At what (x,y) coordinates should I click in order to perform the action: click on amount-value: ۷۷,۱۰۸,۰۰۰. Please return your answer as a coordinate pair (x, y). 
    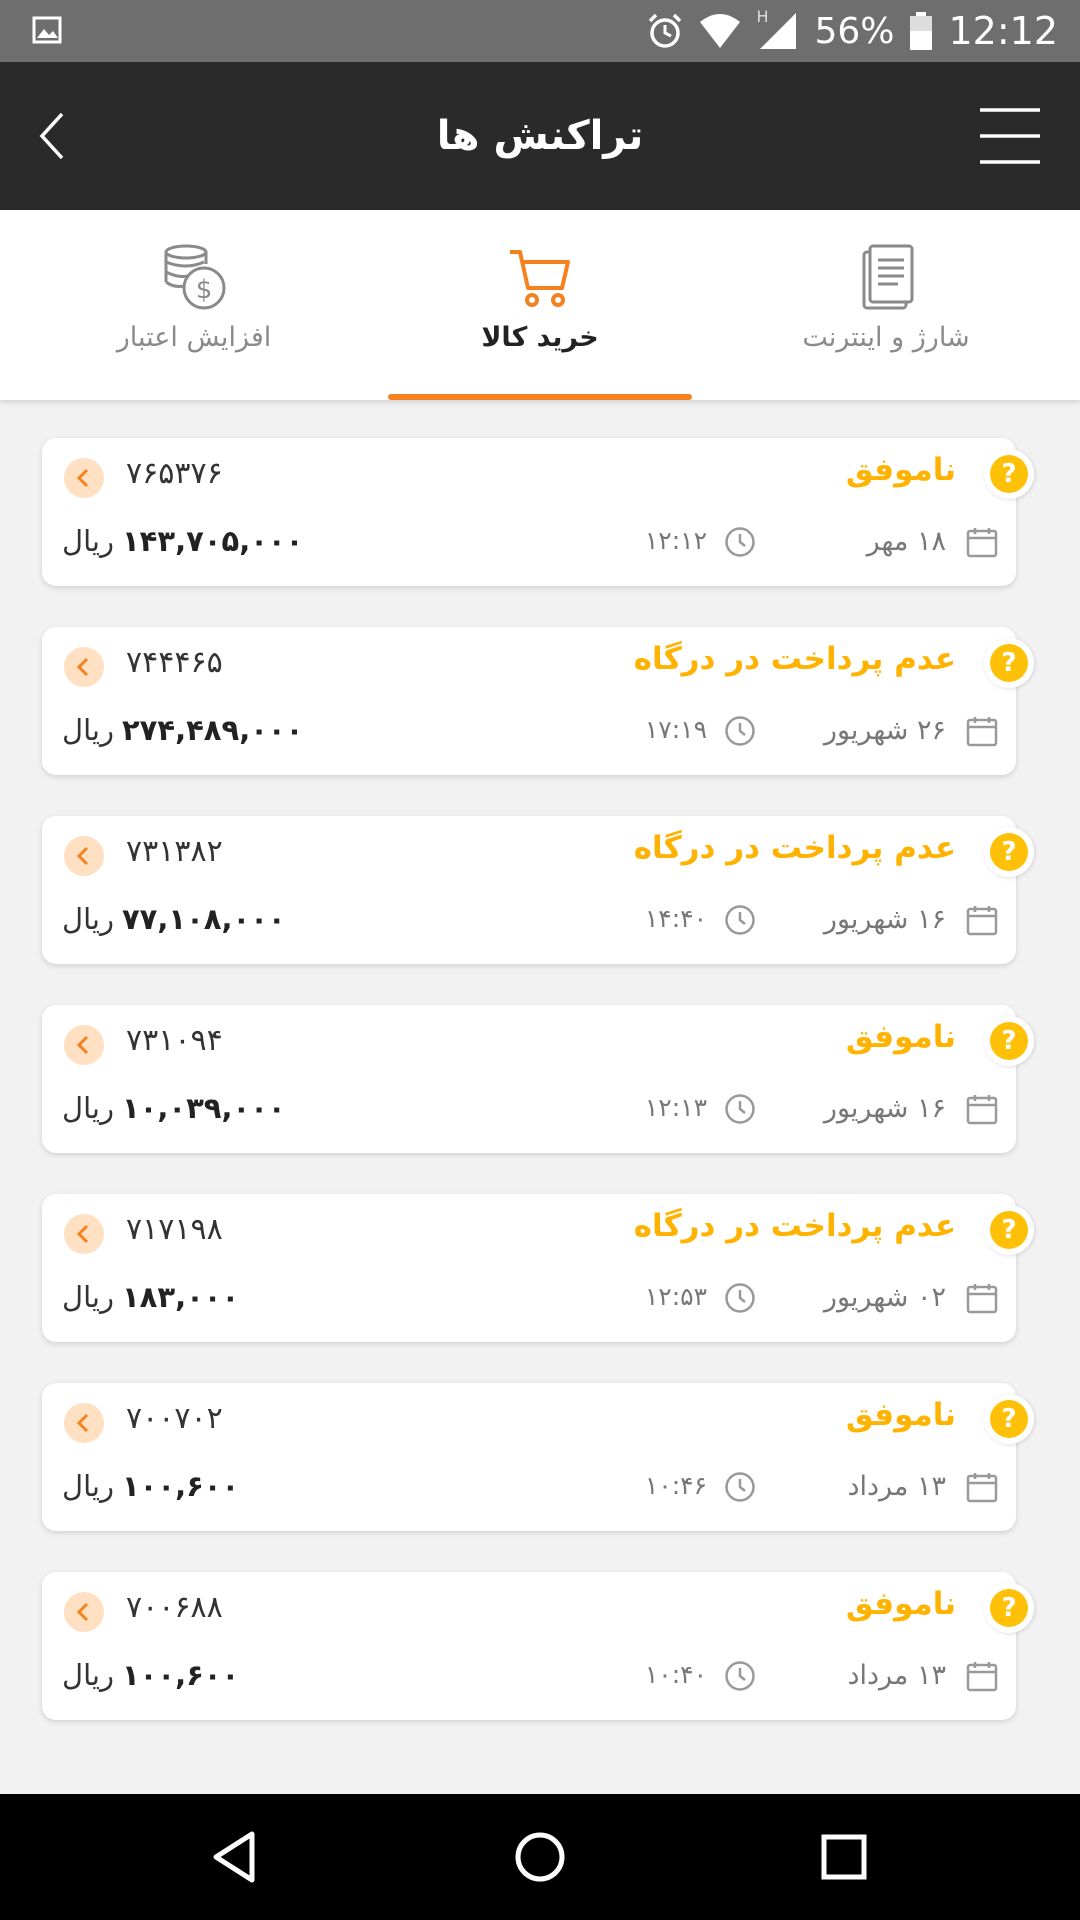
    Looking at the image, I should click on (203, 919).